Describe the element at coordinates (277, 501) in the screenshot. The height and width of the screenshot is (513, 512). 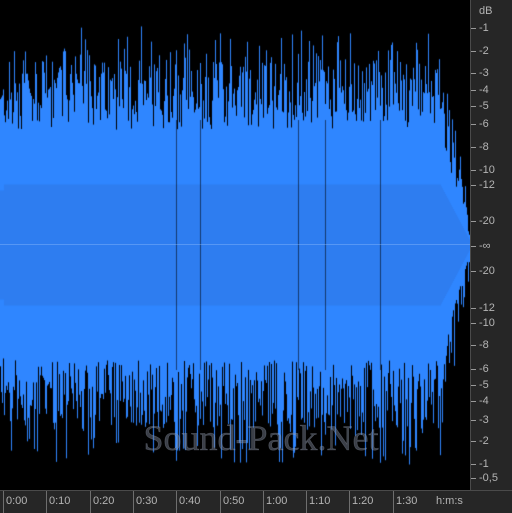
I see `time-tick-label: 1:00` at that location.